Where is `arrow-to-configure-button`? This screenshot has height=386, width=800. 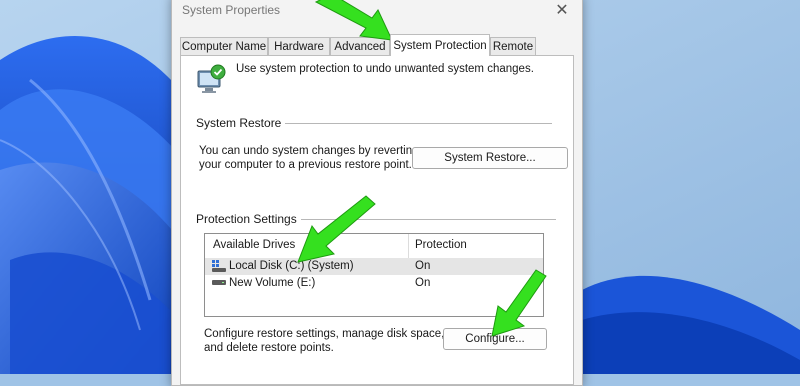 arrow-to-configure-button is located at coordinates (519, 303).